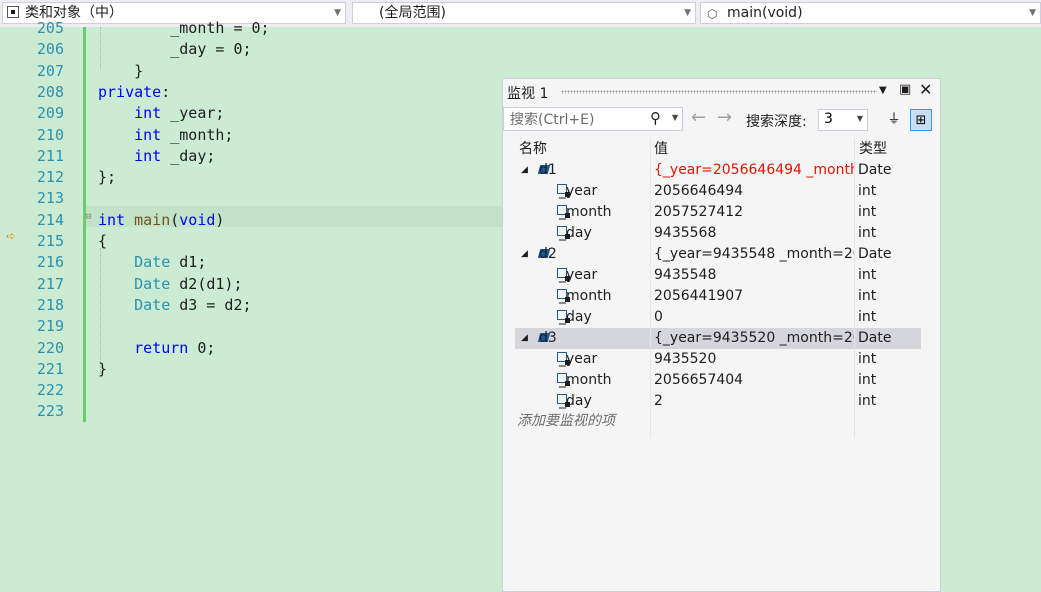  What do you see at coordinates (697, 380) in the screenshot?
I see `watch-value-text: 2056657404` at bounding box center [697, 380].